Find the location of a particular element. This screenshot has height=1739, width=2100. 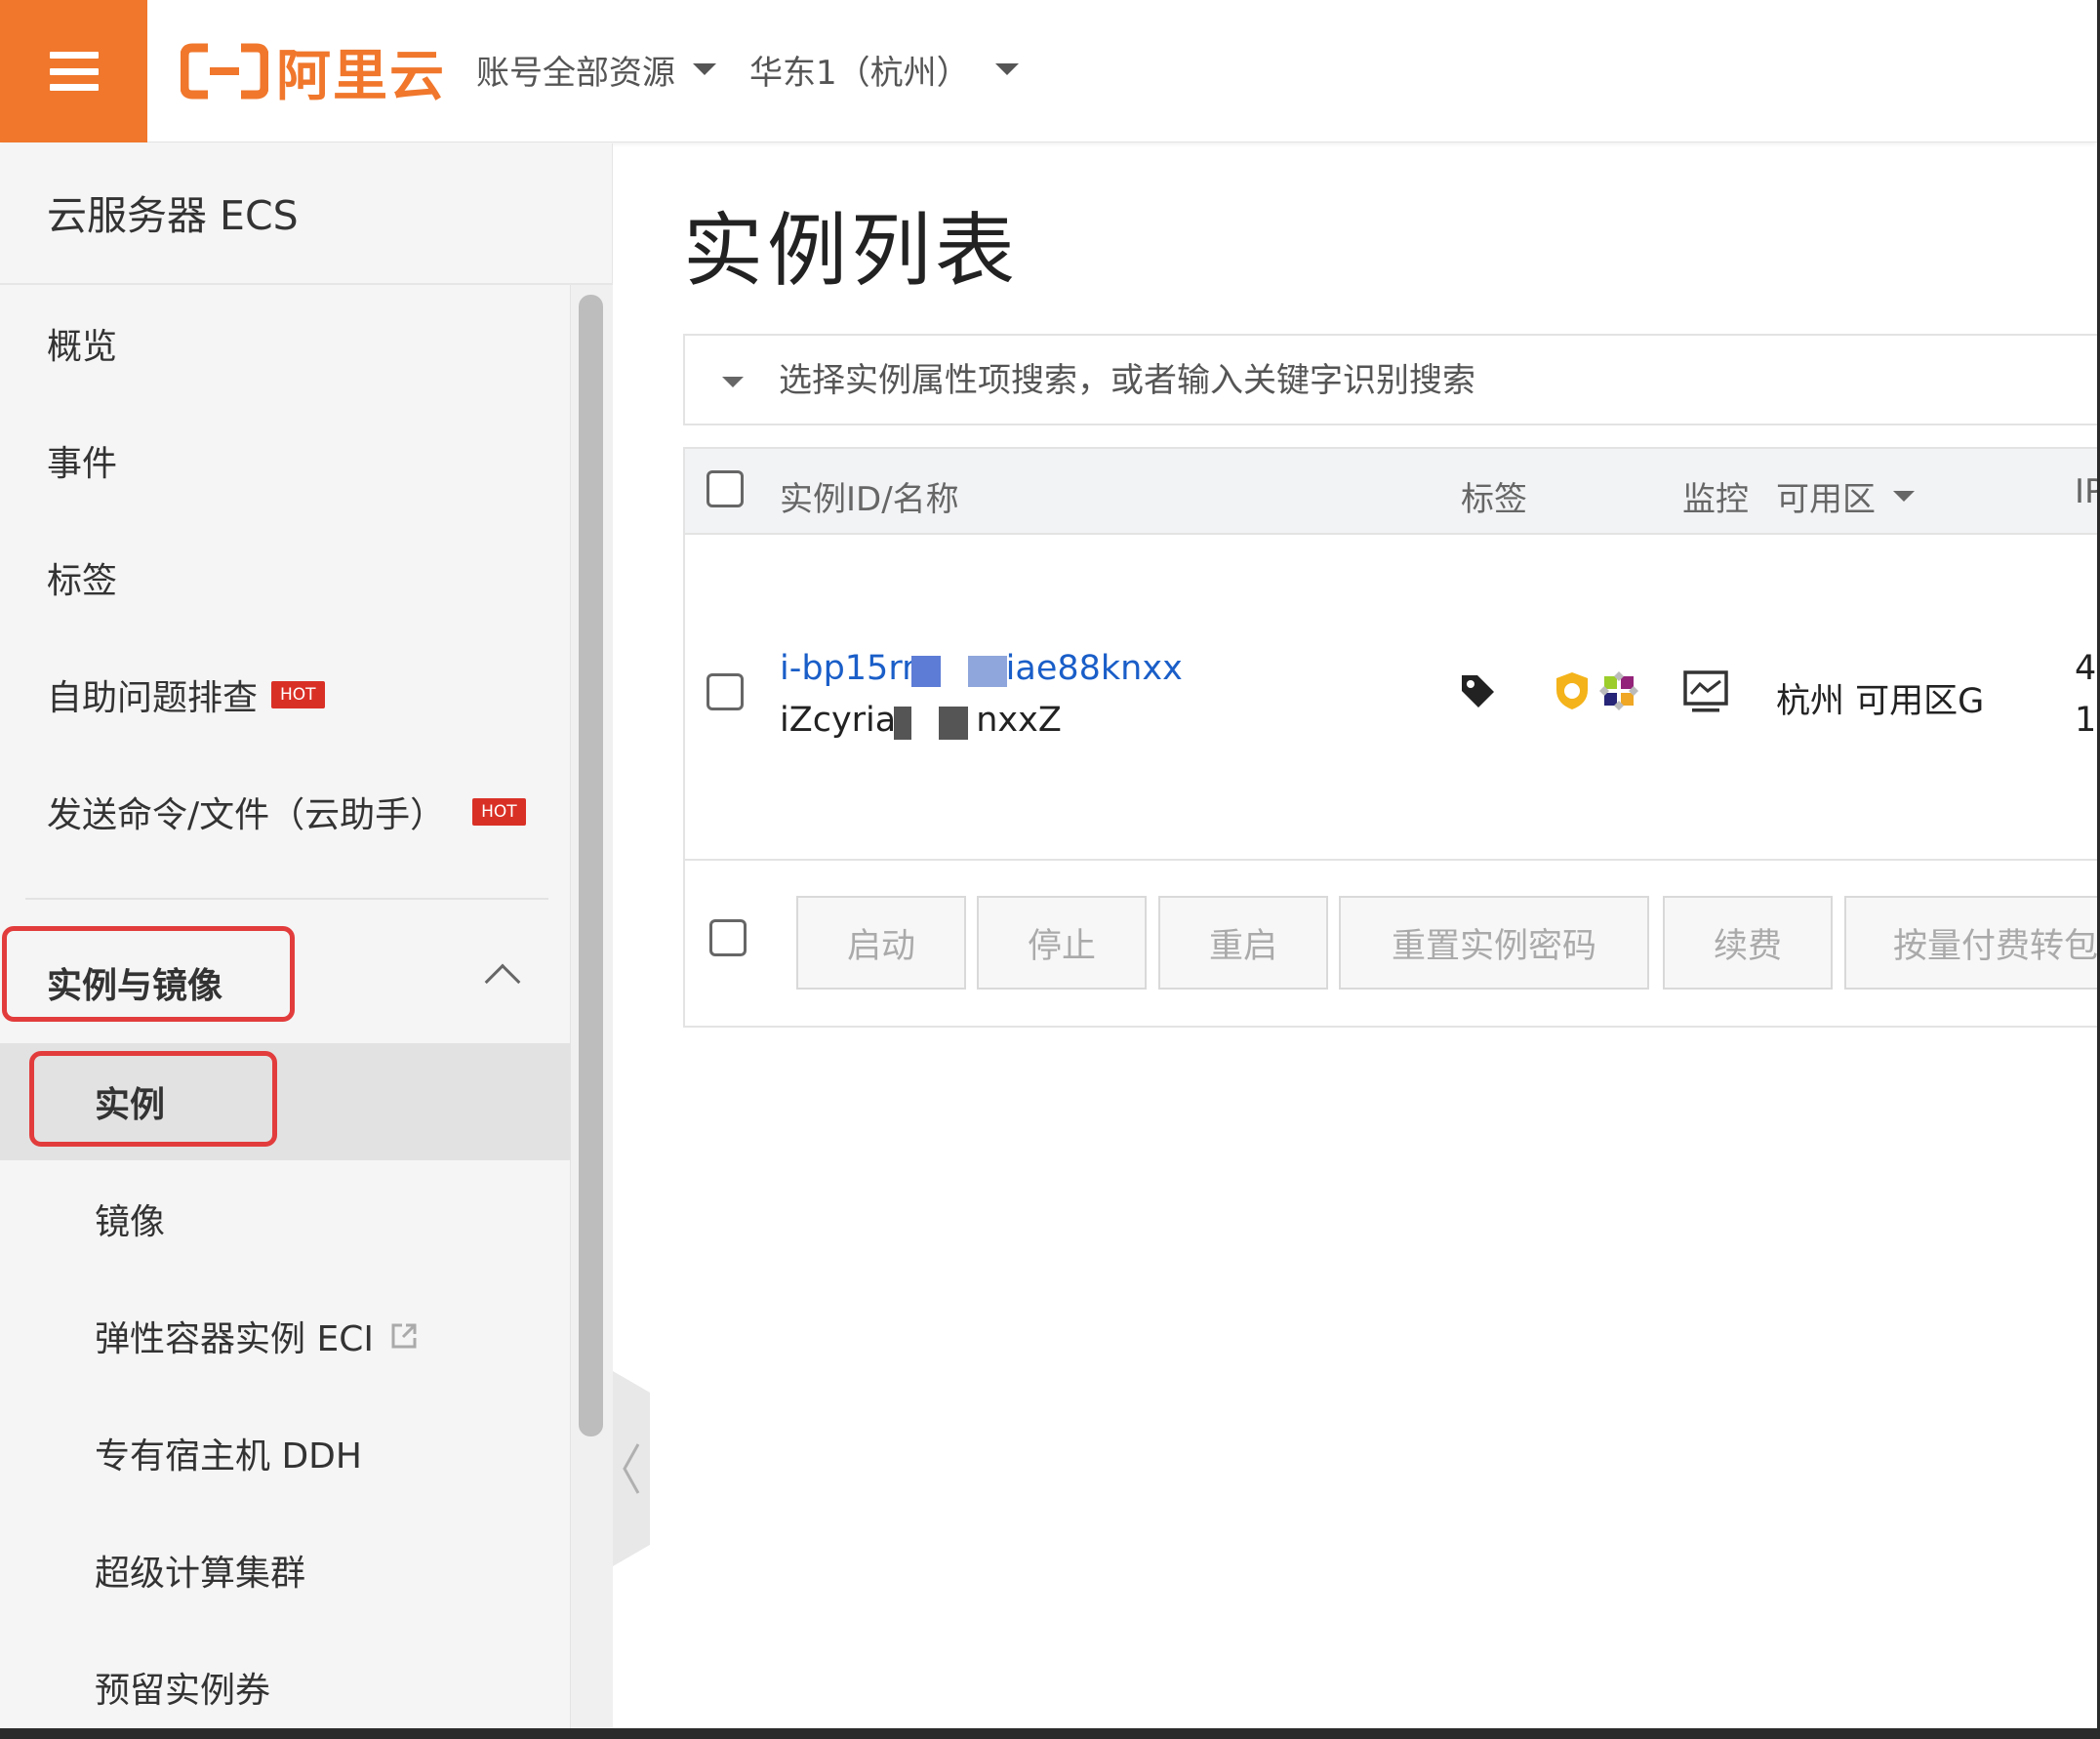

instance-search-box is located at coordinates (1391, 380).